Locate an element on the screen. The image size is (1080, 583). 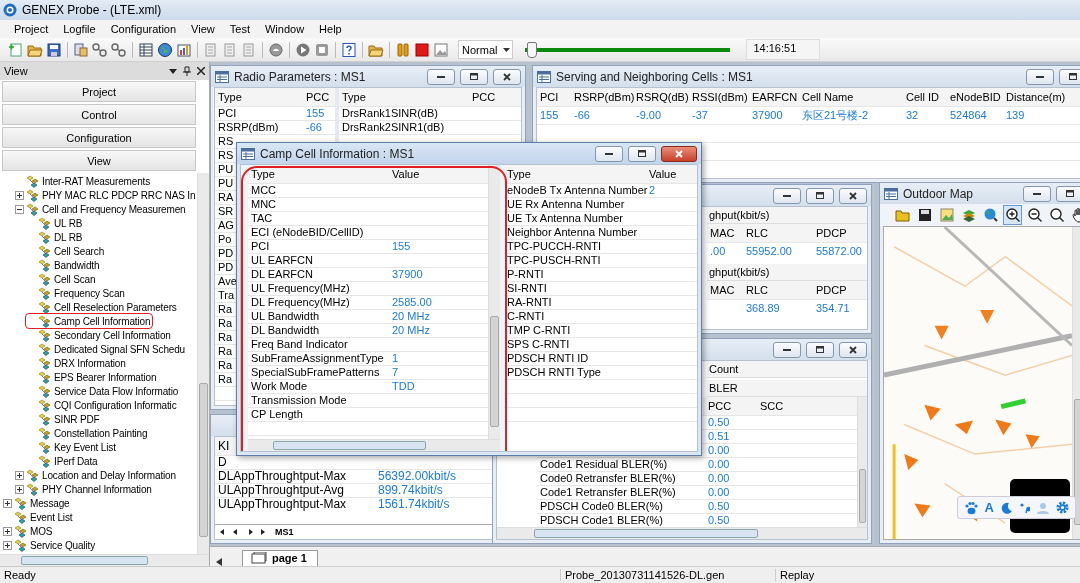
paw-icon is located at coordinates (970, 507).